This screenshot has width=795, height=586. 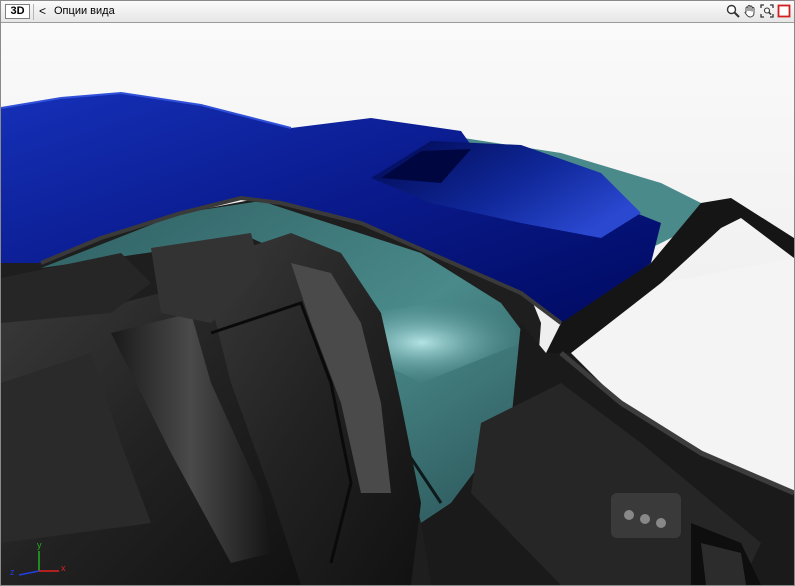 I want to click on view-options-menu: Опции вида, so click(x=84, y=11).